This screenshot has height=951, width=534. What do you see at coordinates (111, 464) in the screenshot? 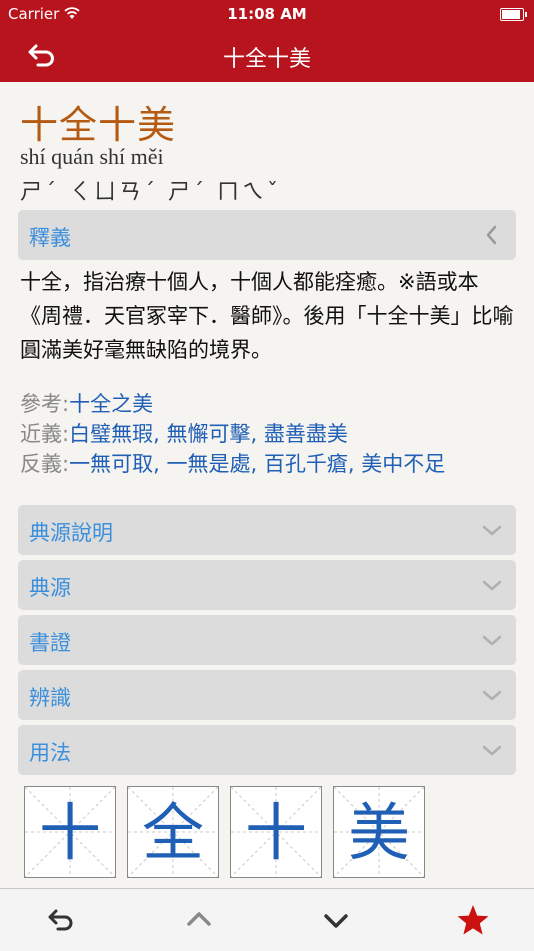
I see `antonym-link: 一無可取` at bounding box center [111, 464].